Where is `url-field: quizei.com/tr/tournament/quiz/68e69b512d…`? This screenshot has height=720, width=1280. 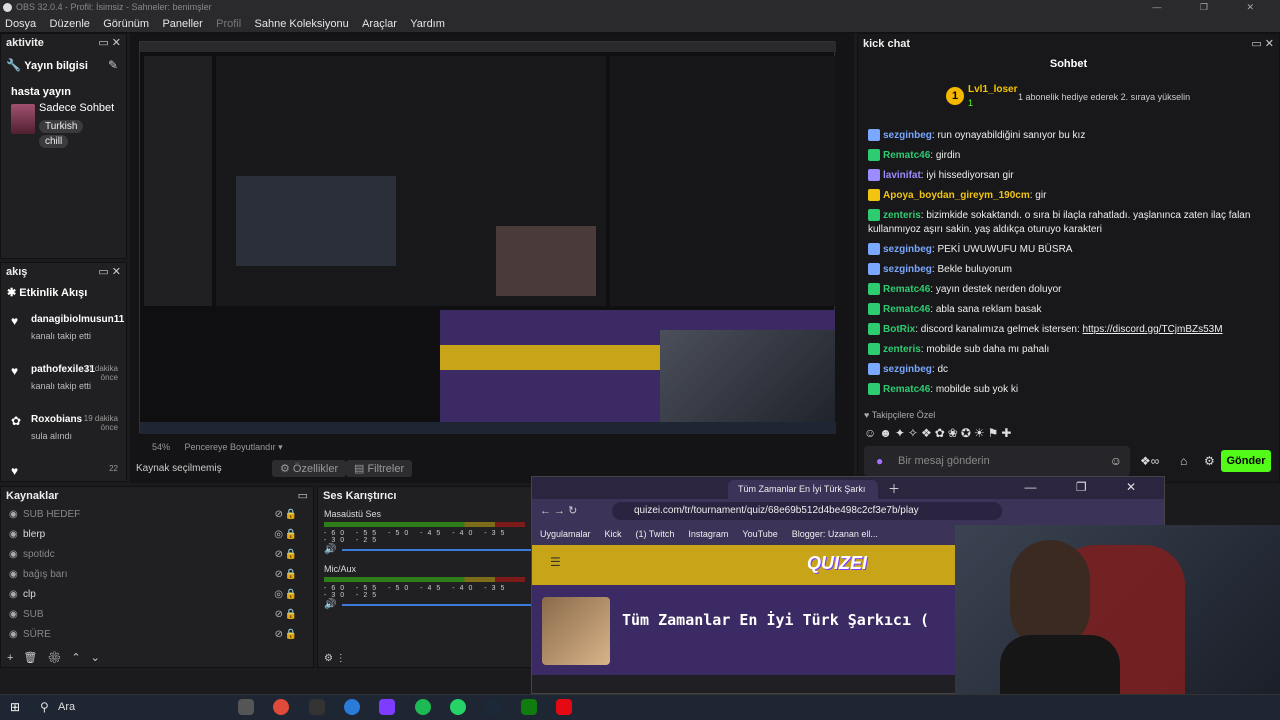
url-field: quizei.com/tr/tournament/quiz/68e69b512d… is located at coordinates (807, 511).